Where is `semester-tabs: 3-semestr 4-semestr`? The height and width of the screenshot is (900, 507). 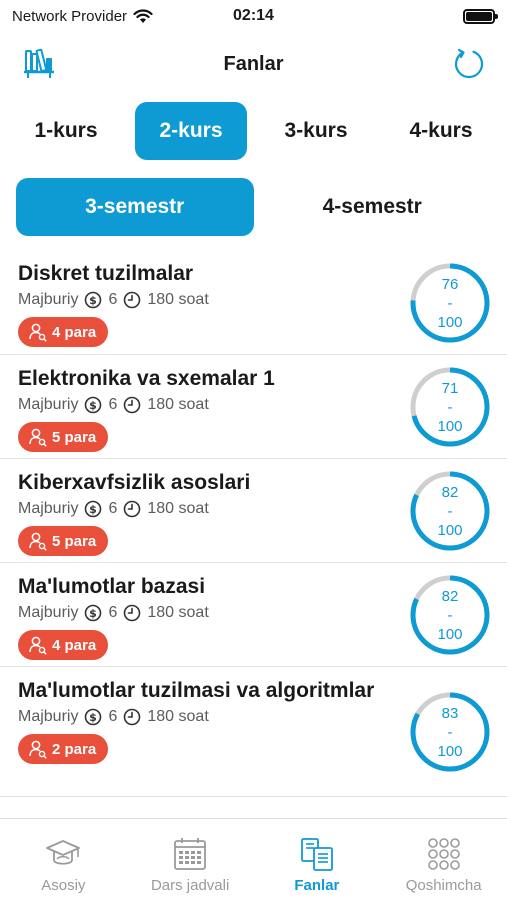
semester-tabs: 3-semestr 4-semestr is located at coordinates (253, 207).